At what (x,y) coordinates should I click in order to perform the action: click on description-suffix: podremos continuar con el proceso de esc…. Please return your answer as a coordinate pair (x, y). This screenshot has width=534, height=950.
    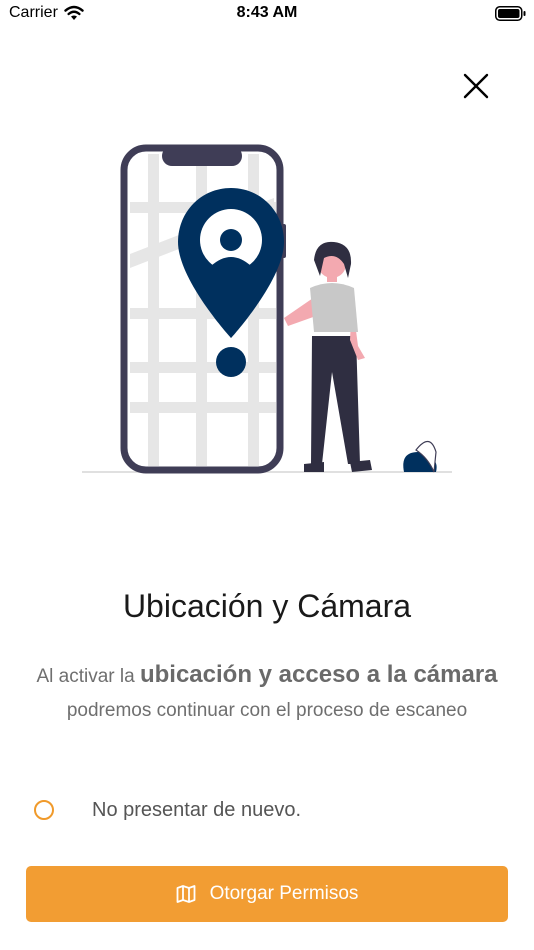
    Looking at the image, I should click on (267, 710).